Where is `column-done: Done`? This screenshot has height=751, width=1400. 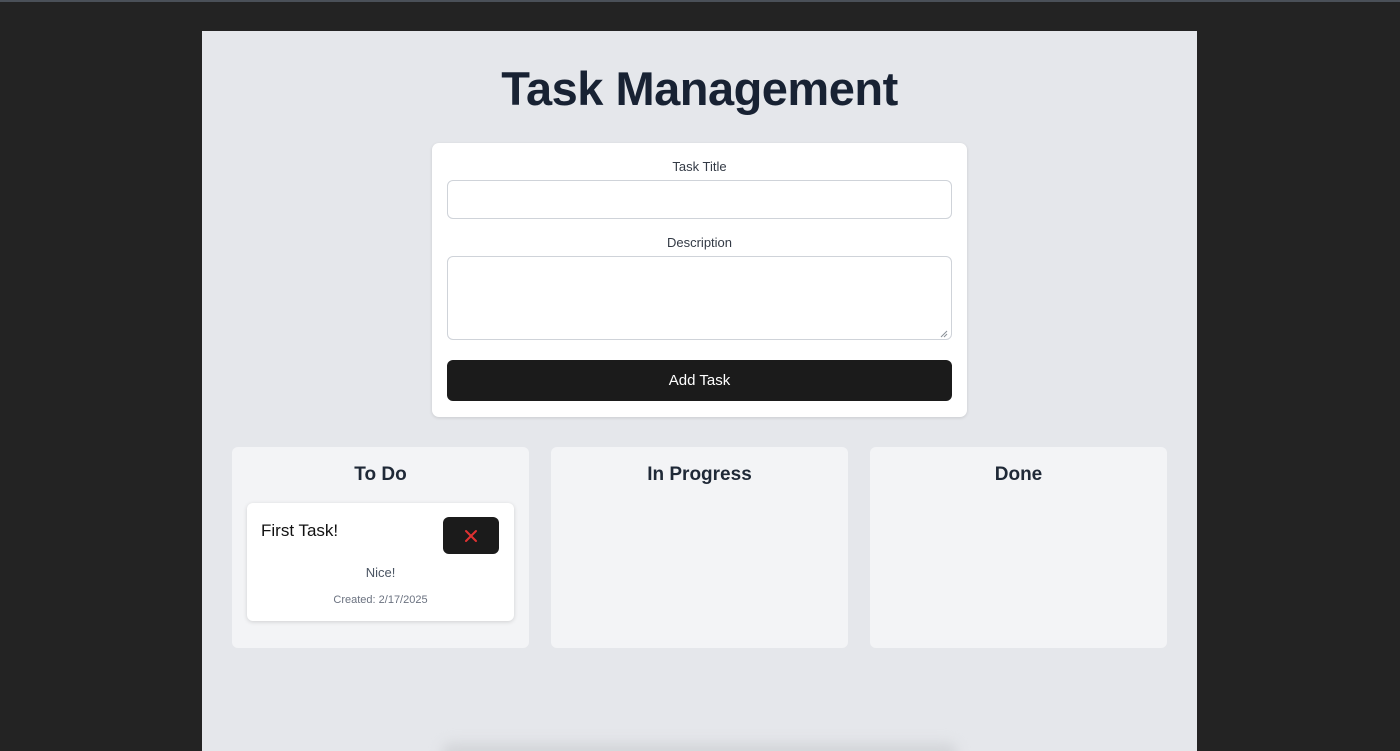
column-done: Done is located at coordinates (1018, 547).